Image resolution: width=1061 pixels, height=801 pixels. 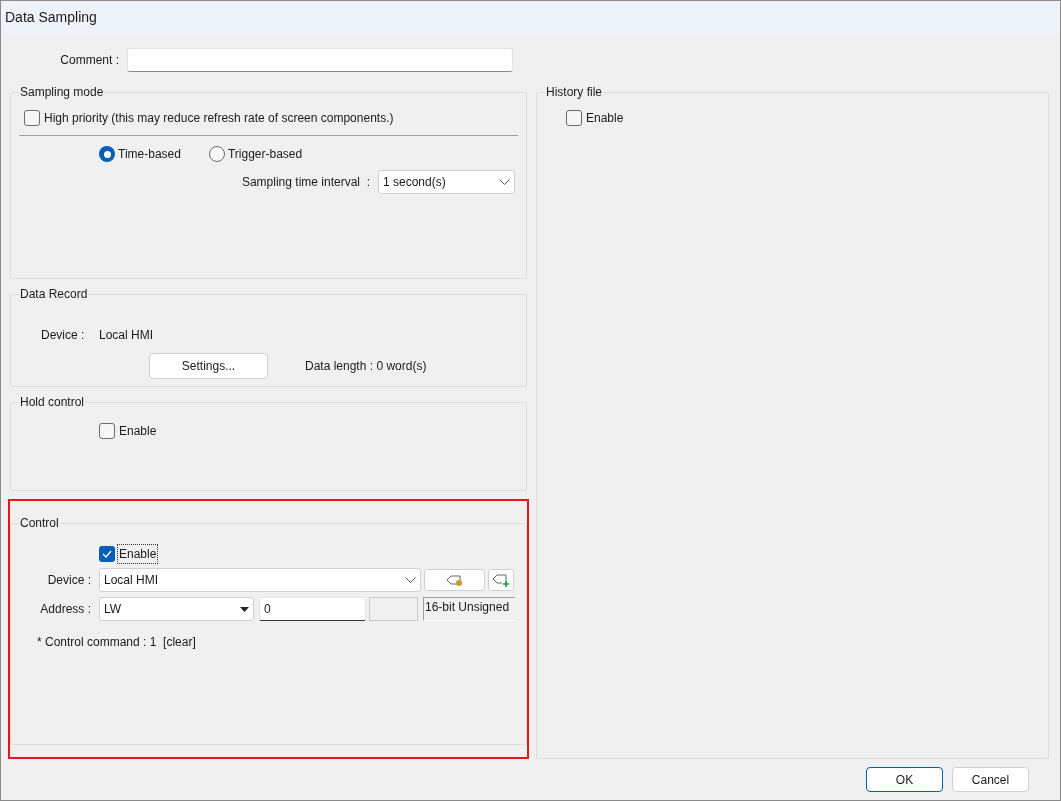 What do you see at coordinates (454, 580) in the screenshot?
I see `tag-icon` at bounding box center [454, 580].